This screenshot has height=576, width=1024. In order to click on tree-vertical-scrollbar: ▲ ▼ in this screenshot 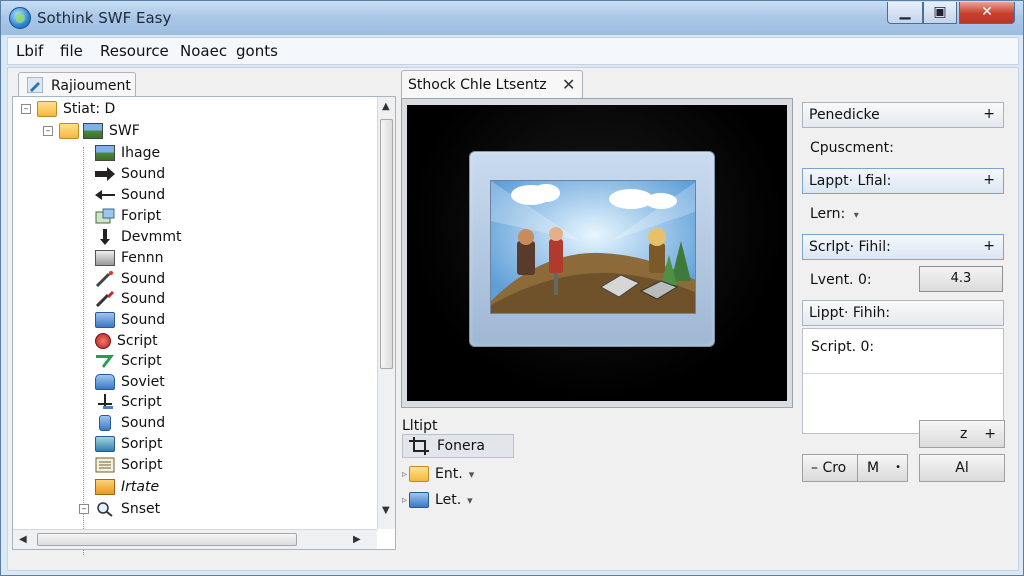, I will do `click(386, 313)`.